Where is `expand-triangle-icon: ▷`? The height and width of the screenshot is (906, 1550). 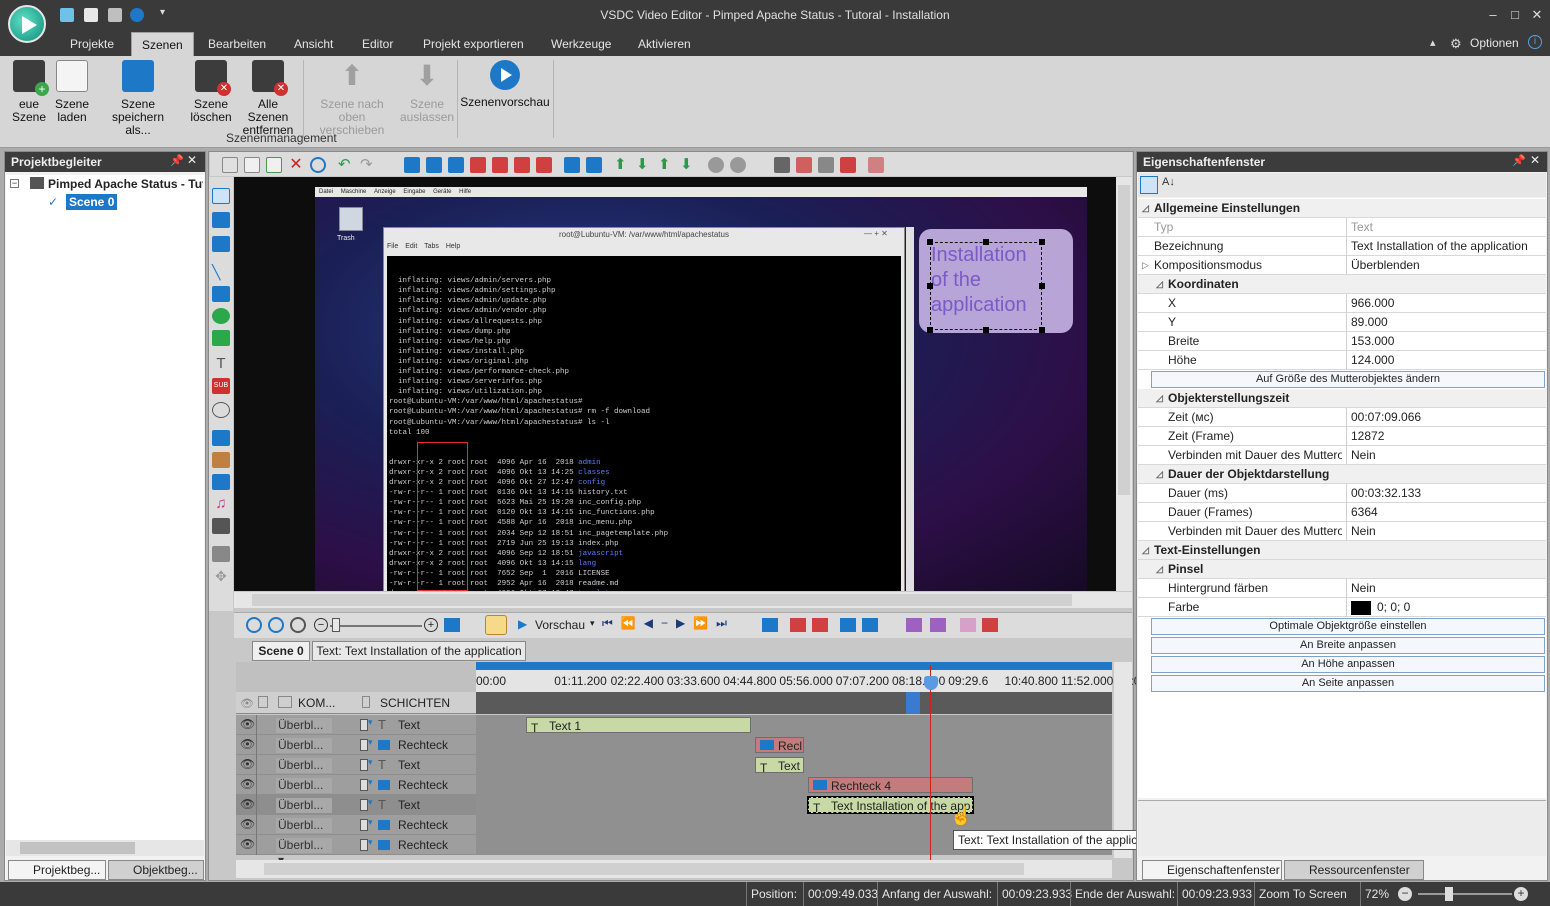
expand-triangle-icon: ▷ is located at coordinates (1145, 265).